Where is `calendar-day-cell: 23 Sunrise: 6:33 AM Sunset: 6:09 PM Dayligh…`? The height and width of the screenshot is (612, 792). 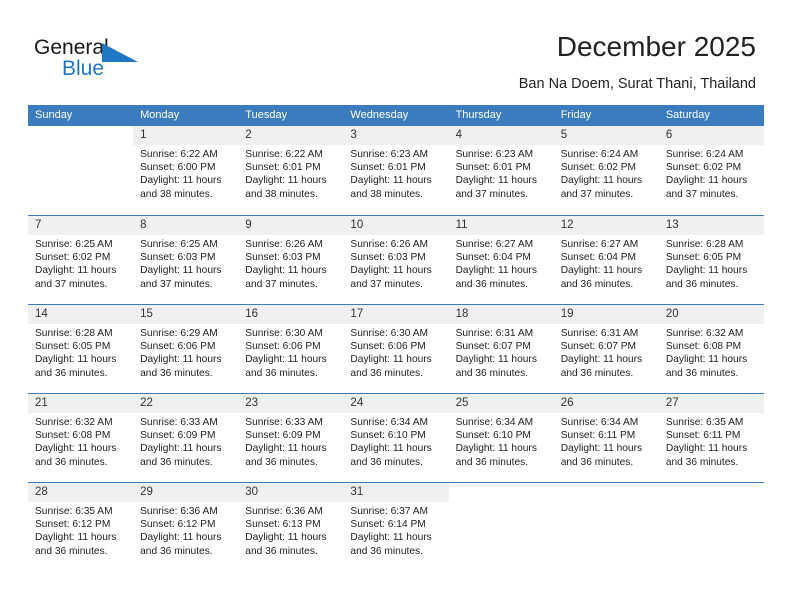
calendar-day-cell: 23 Sunrise: 6:33 AM Sunset: 6:09 PM Dayligh… is located at coordinates (291, 438).